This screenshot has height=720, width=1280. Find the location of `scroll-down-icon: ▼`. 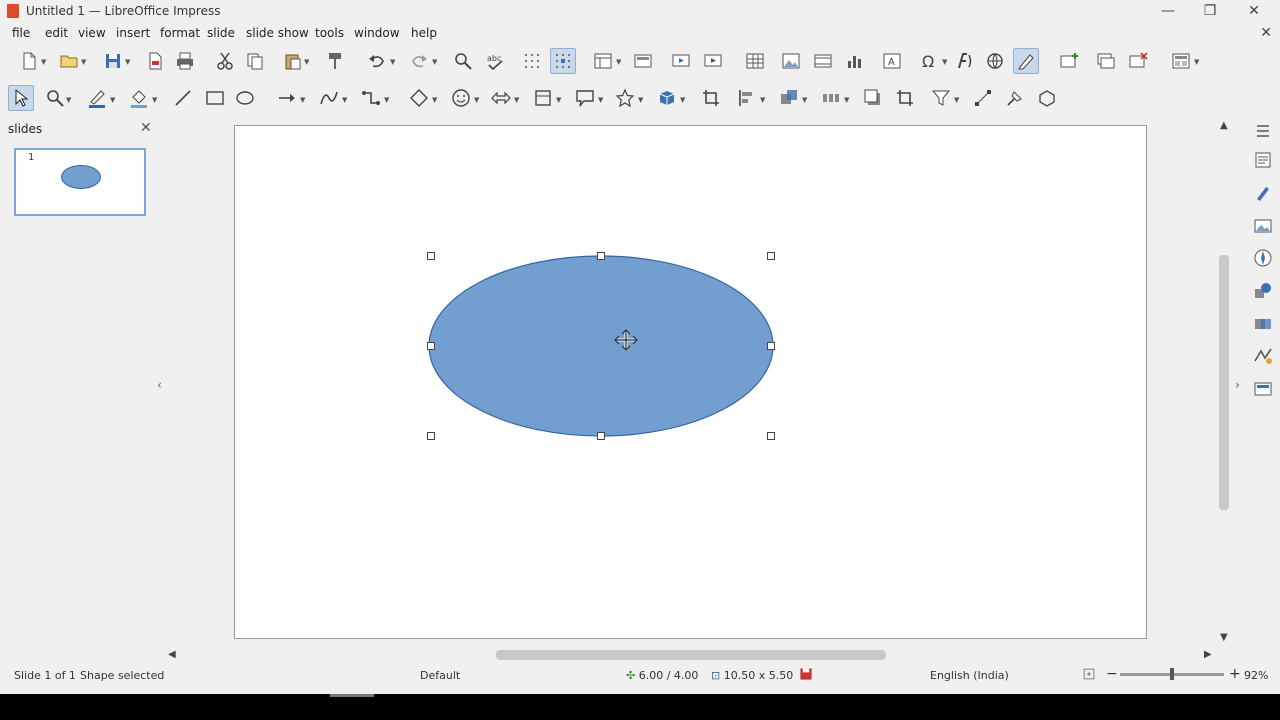

scroll-down-icon: ▼ is located at coordinates (1224, 637).